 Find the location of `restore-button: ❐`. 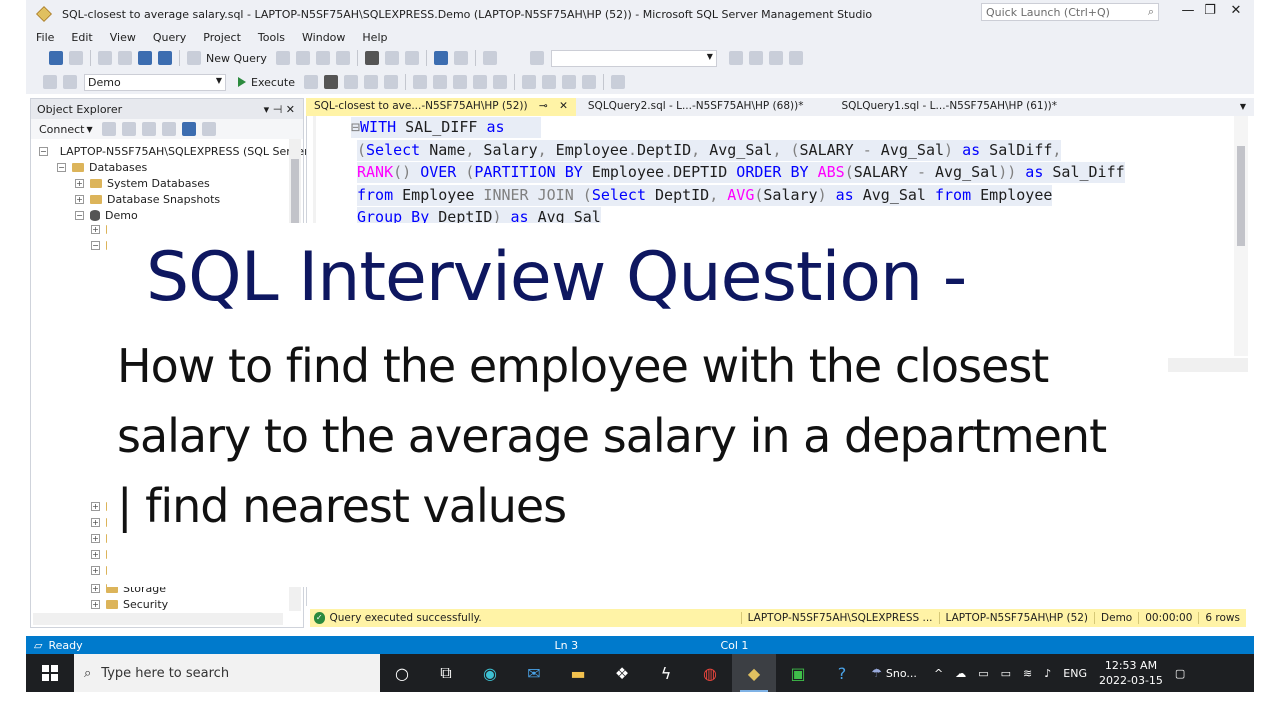

restore-button: ❐ is located at coordinates (1210, 10).